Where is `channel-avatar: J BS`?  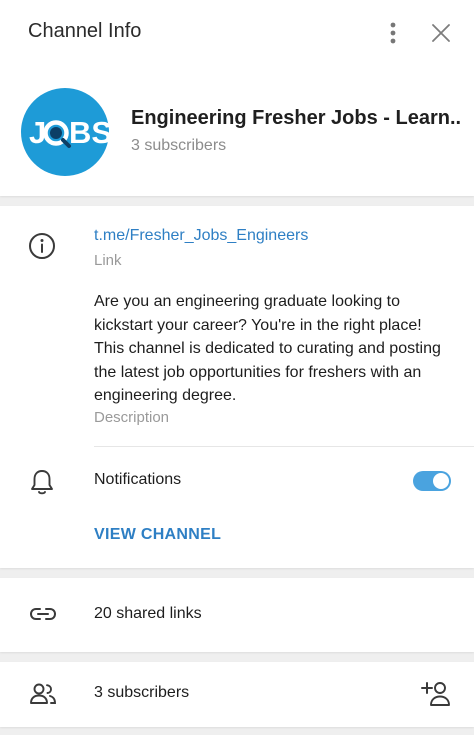
channel-avatar: J BS is located at coordinates (65, 132).